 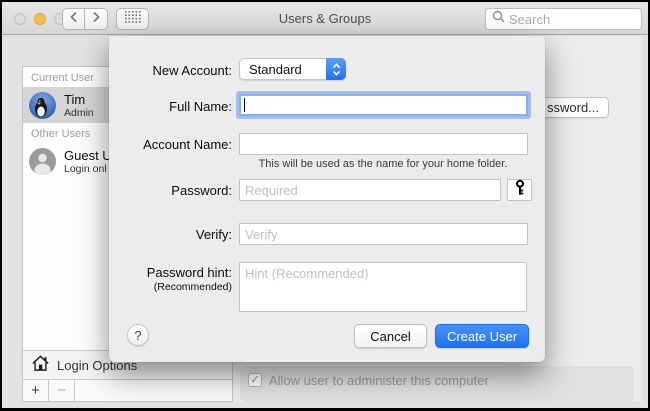 I want to click on password-assistant-button, so click(x=519, y=190).